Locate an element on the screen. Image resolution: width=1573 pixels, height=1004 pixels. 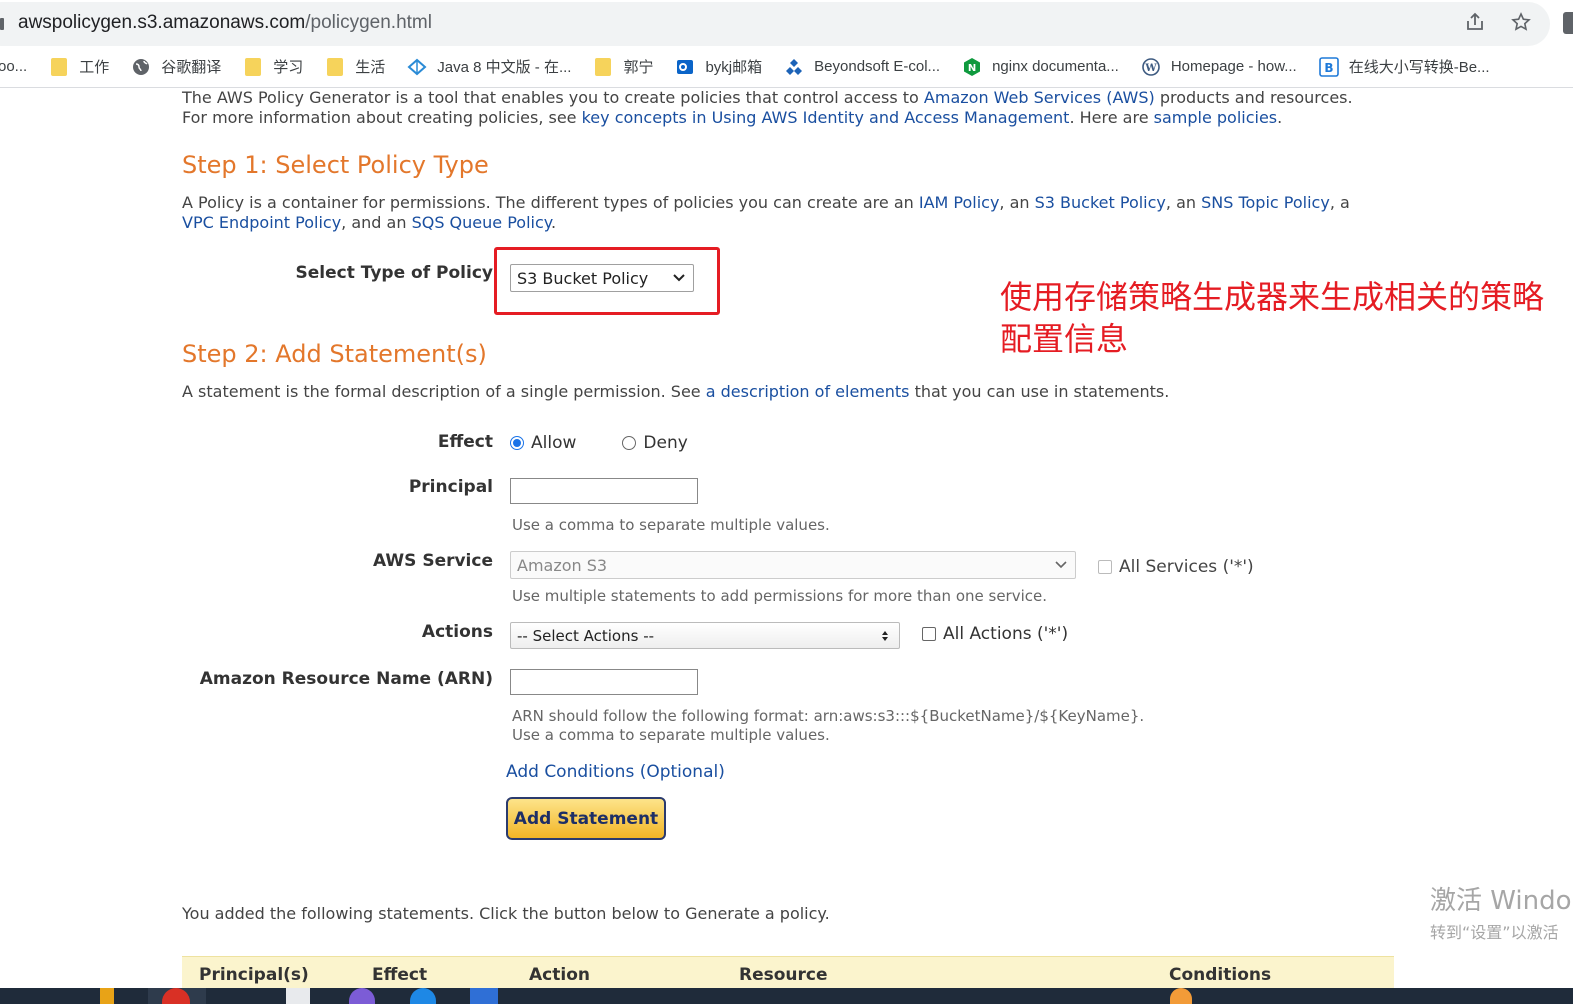
taskbar-tray-icon is located at coordinates (1181, 996).